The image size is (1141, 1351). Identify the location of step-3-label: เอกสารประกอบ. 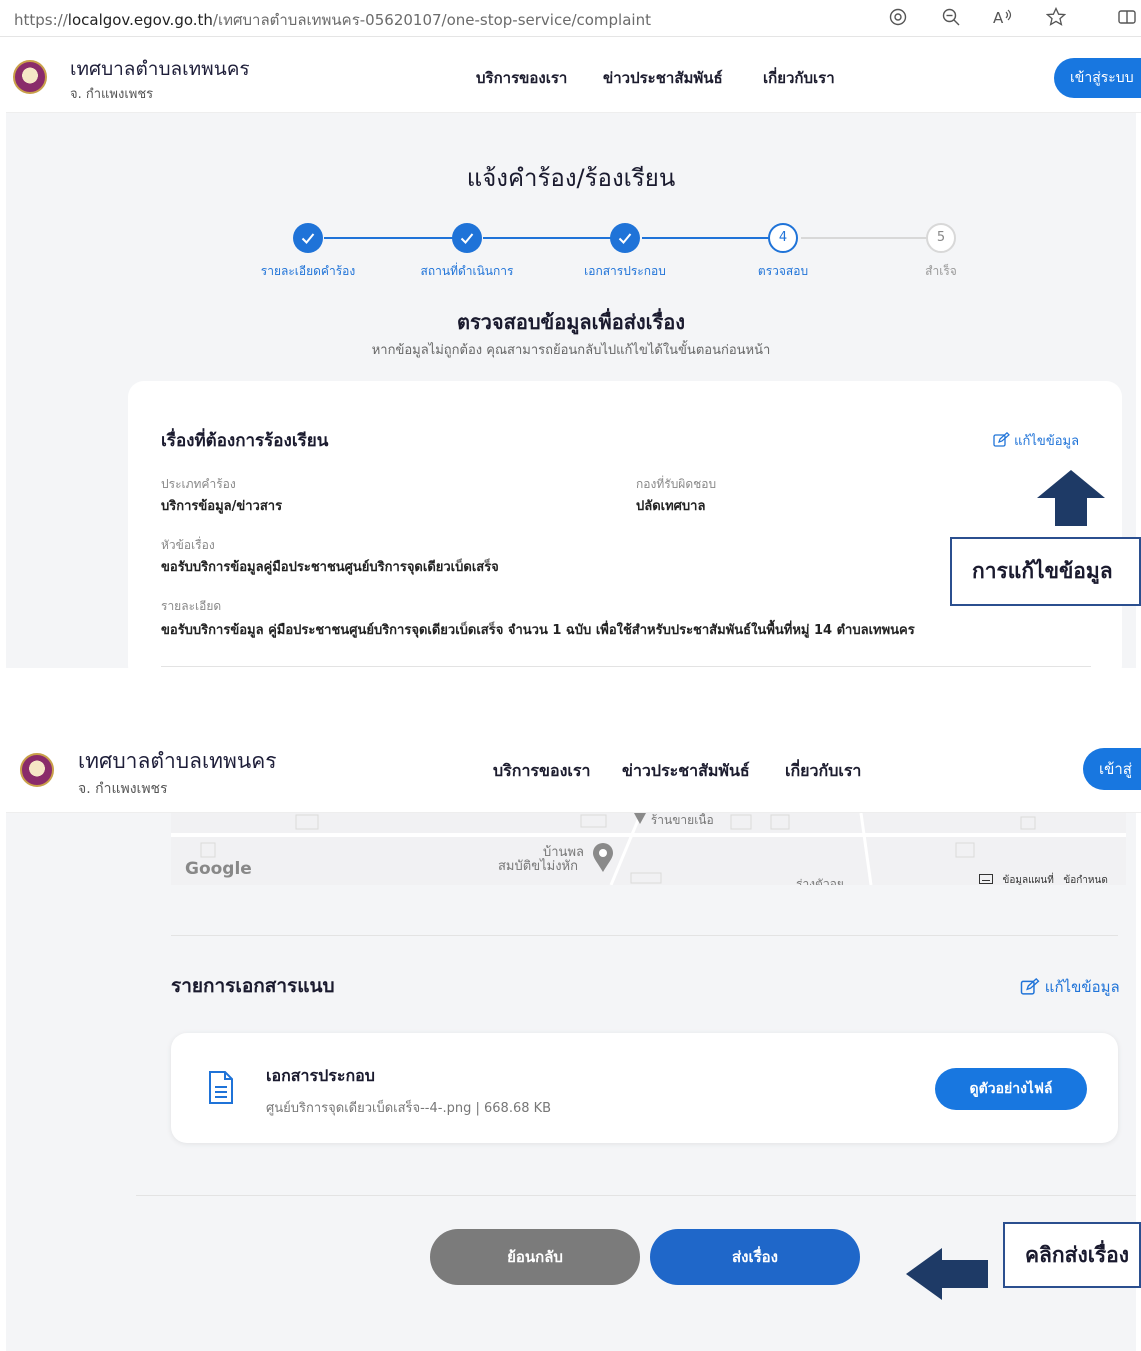
(625, 271).